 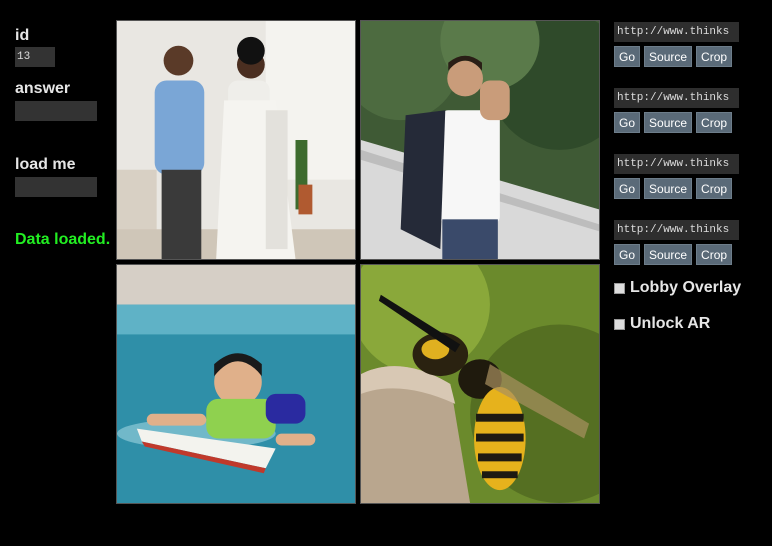 I want to click on lobby-overlay-toggle: Lobby Overlay, so click(x=689, y=288).